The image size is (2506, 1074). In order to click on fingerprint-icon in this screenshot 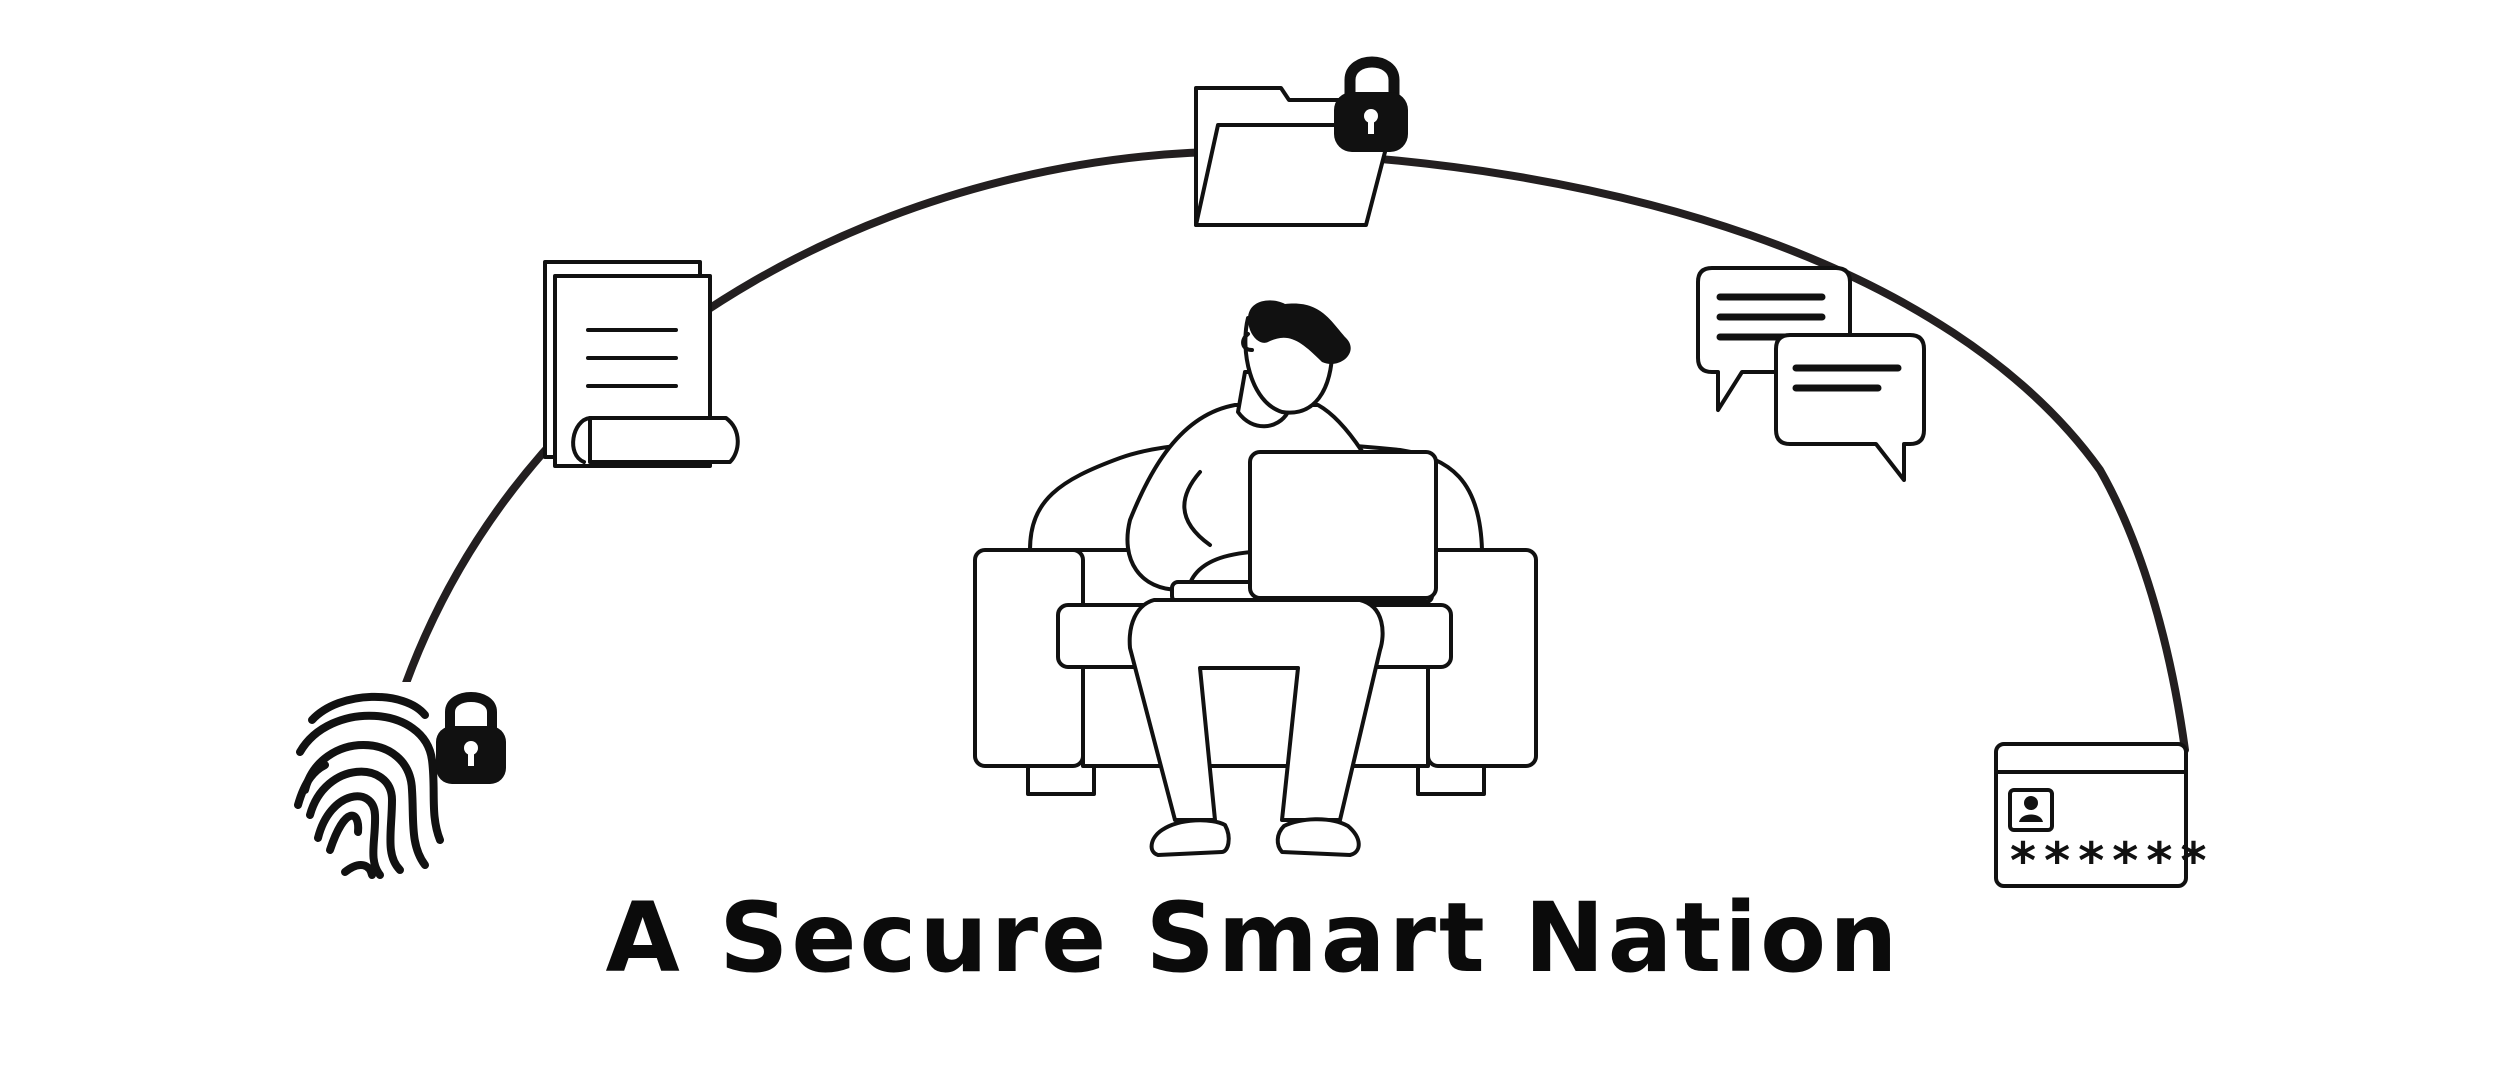, I will do `click(372, 780)`.